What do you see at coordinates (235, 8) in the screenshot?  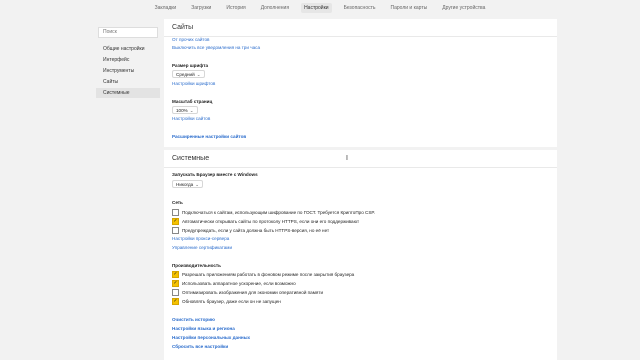 I see `tab-history: История` at bounding box center [235, 8].